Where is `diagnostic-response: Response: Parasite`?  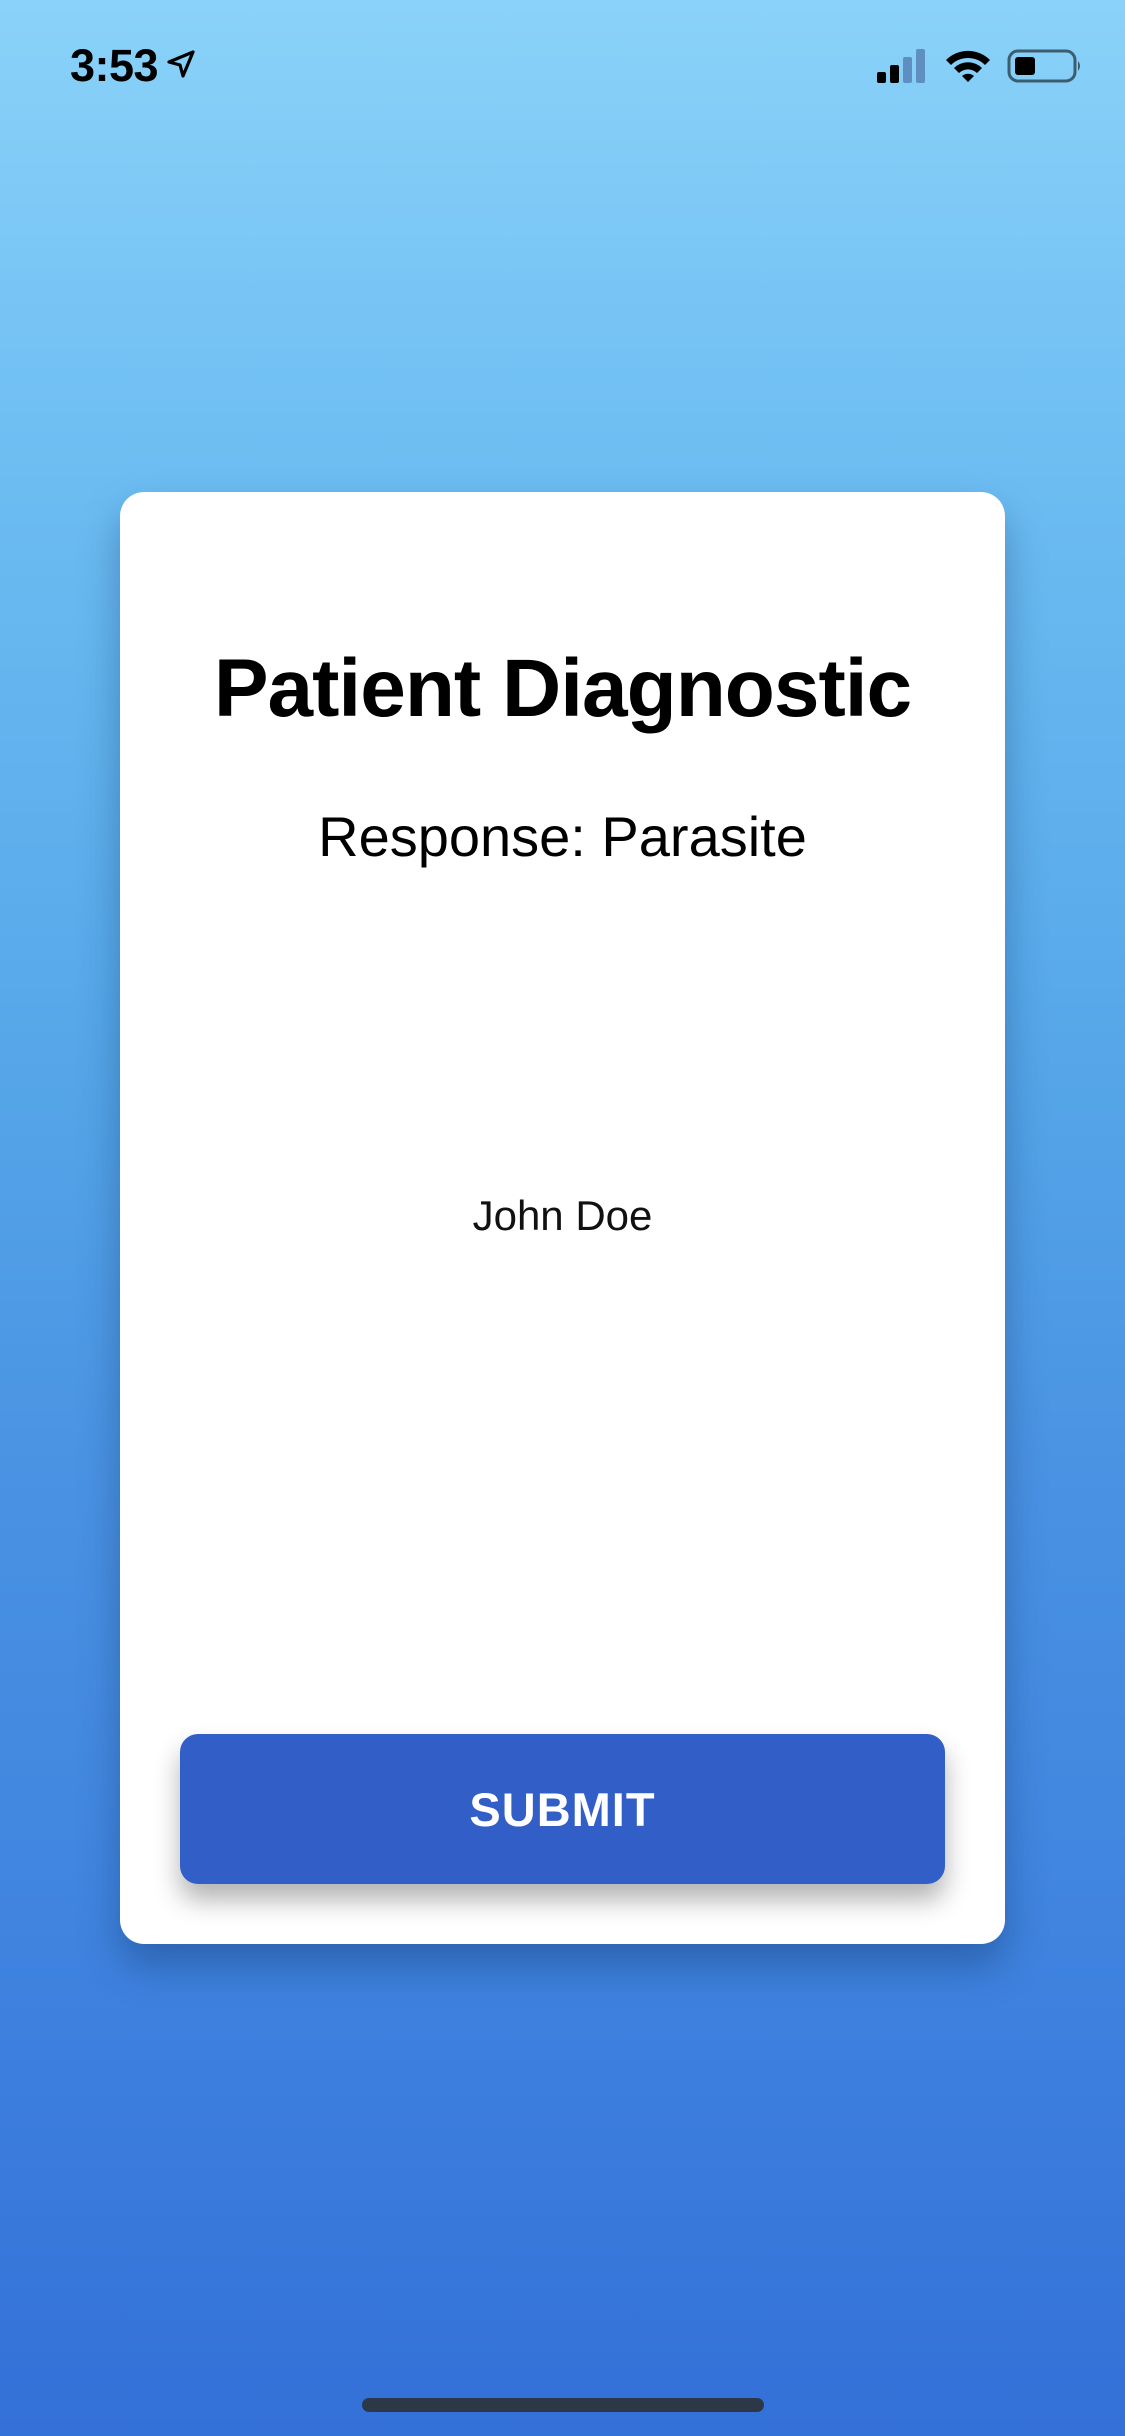
diagnostic-response: Response: Parasite is located at coordinates (562, 836).